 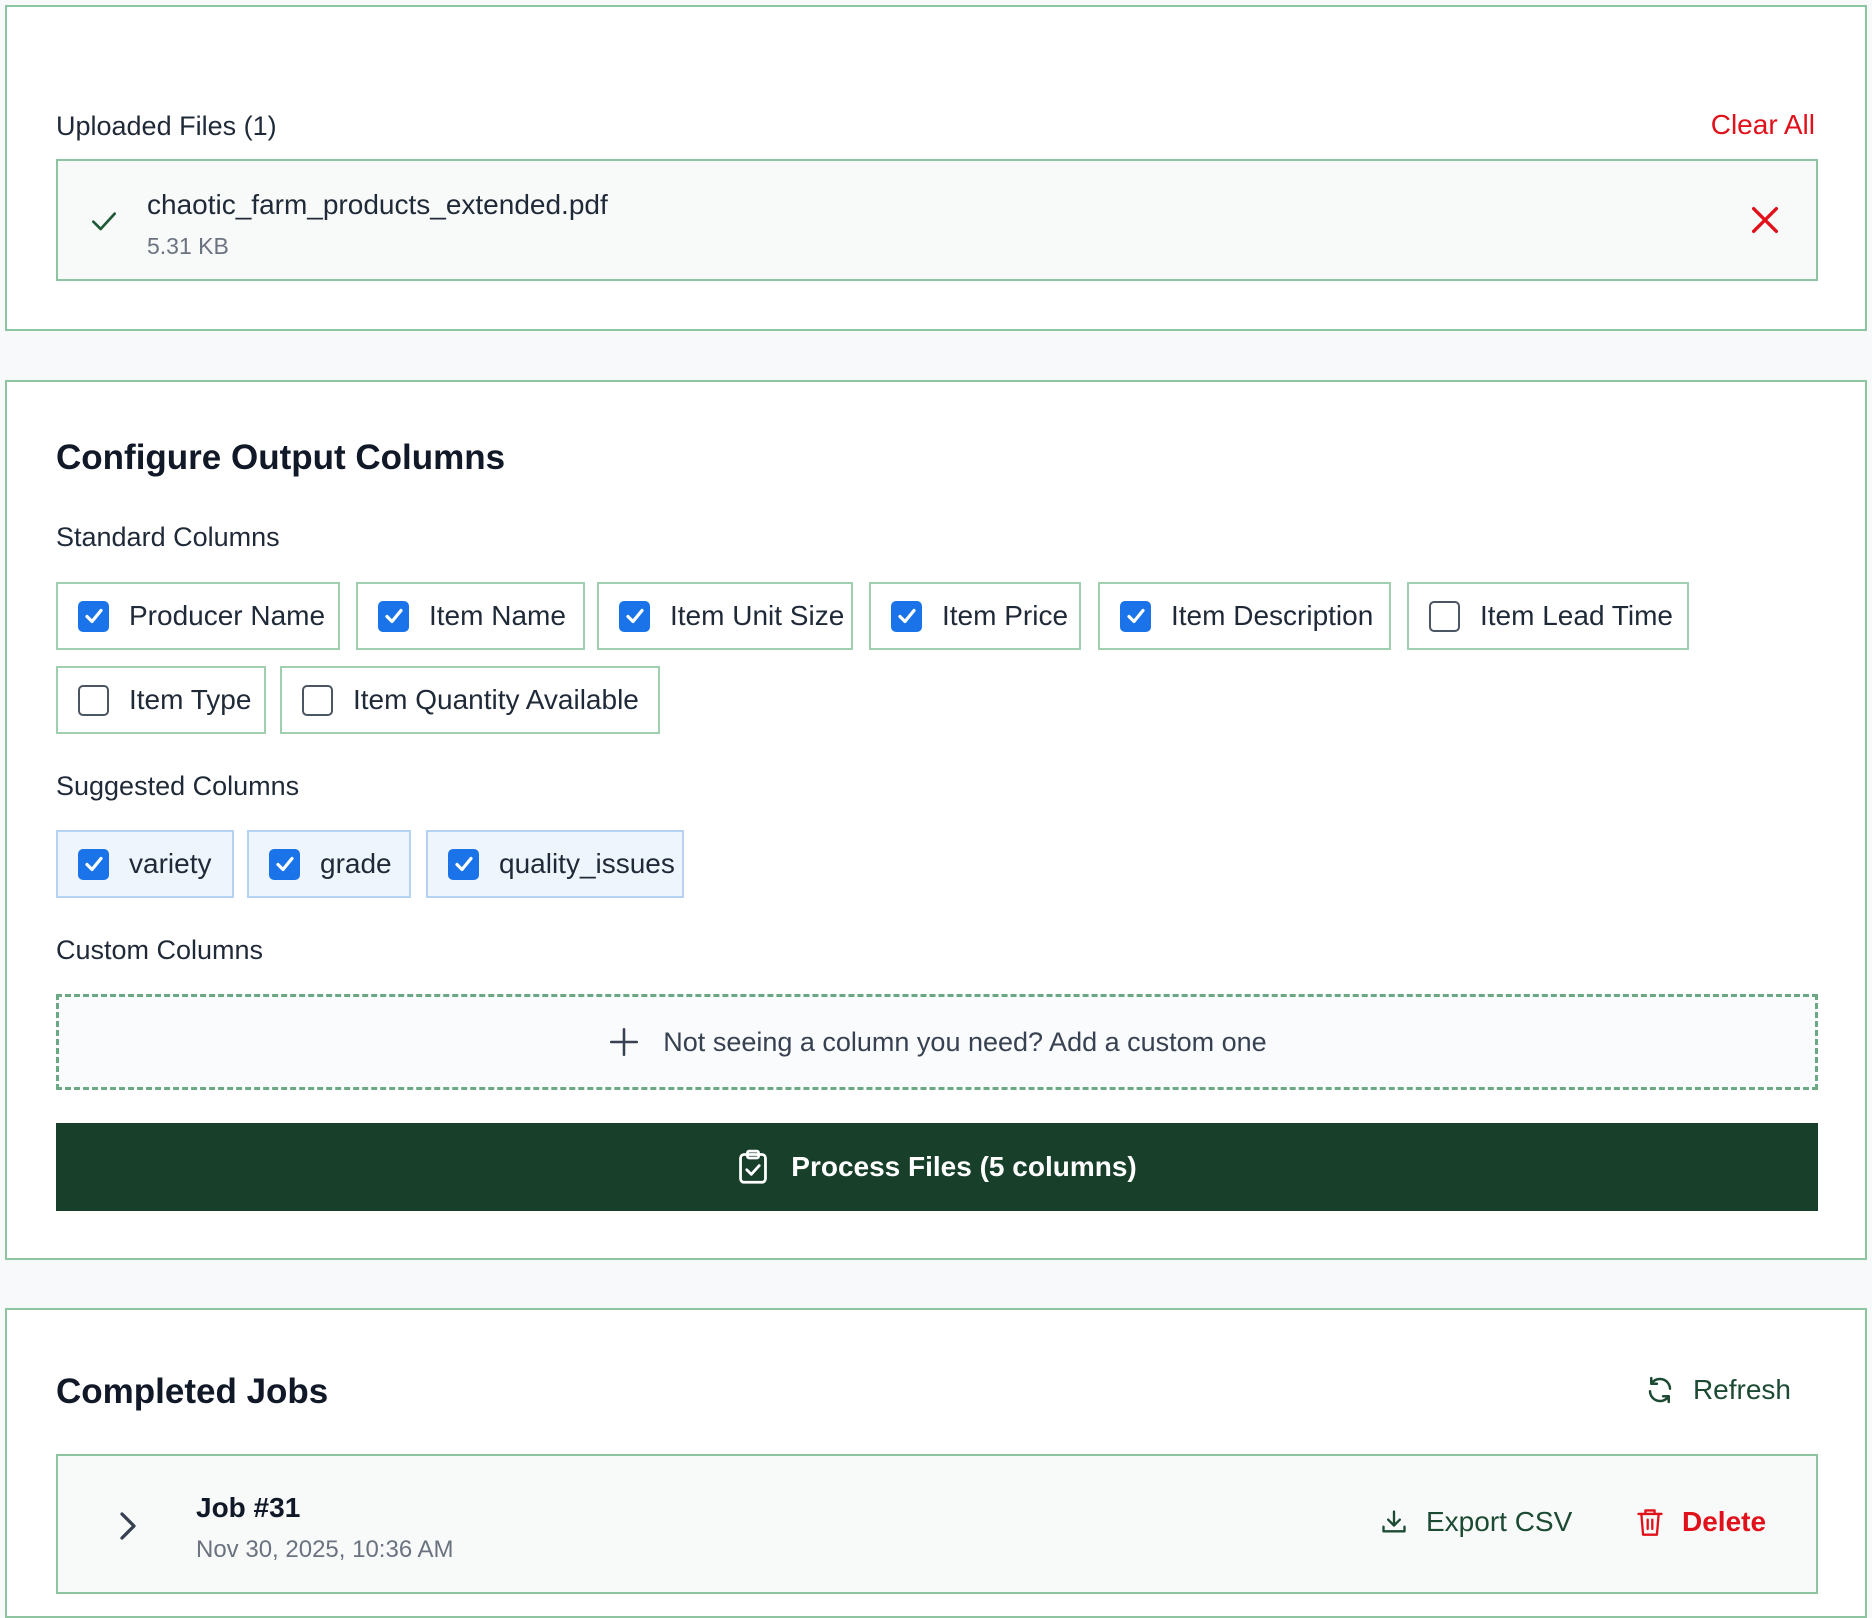 I want to click on close-icon, so click(x=1765, y=220).